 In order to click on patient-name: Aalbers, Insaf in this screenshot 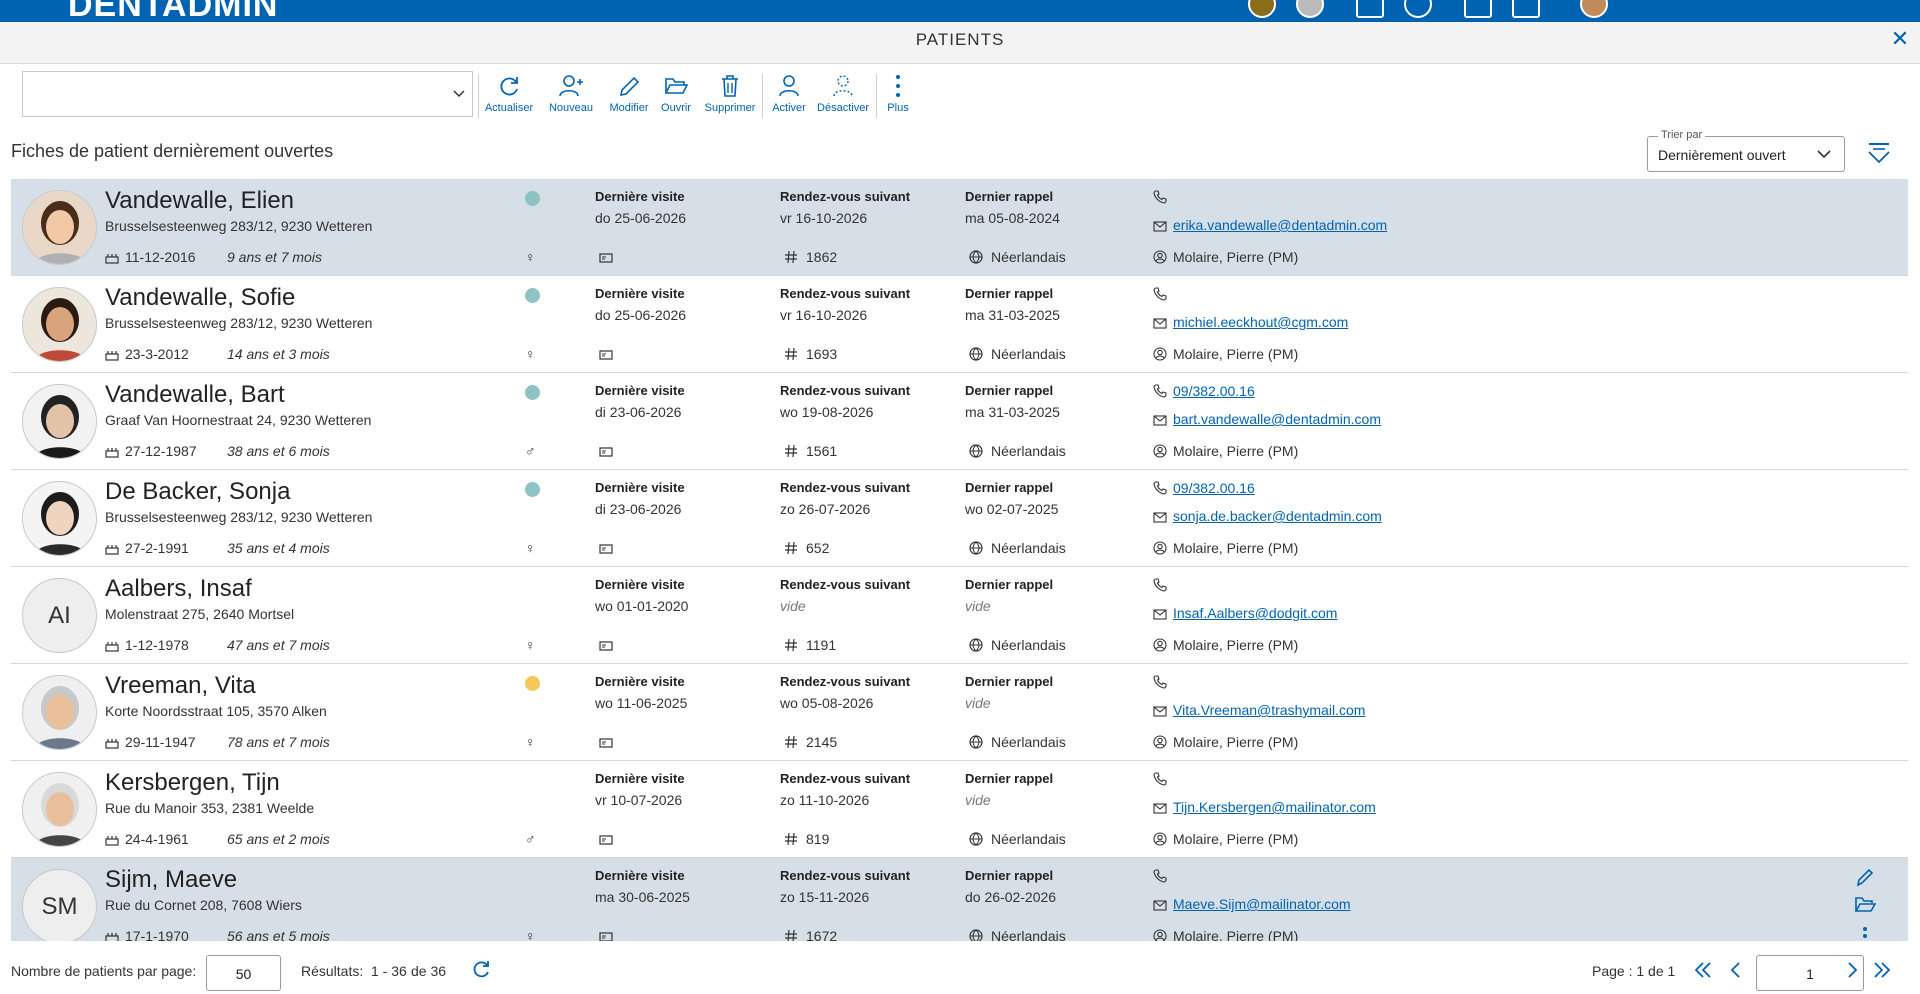, I will do `click(178, 589)`.